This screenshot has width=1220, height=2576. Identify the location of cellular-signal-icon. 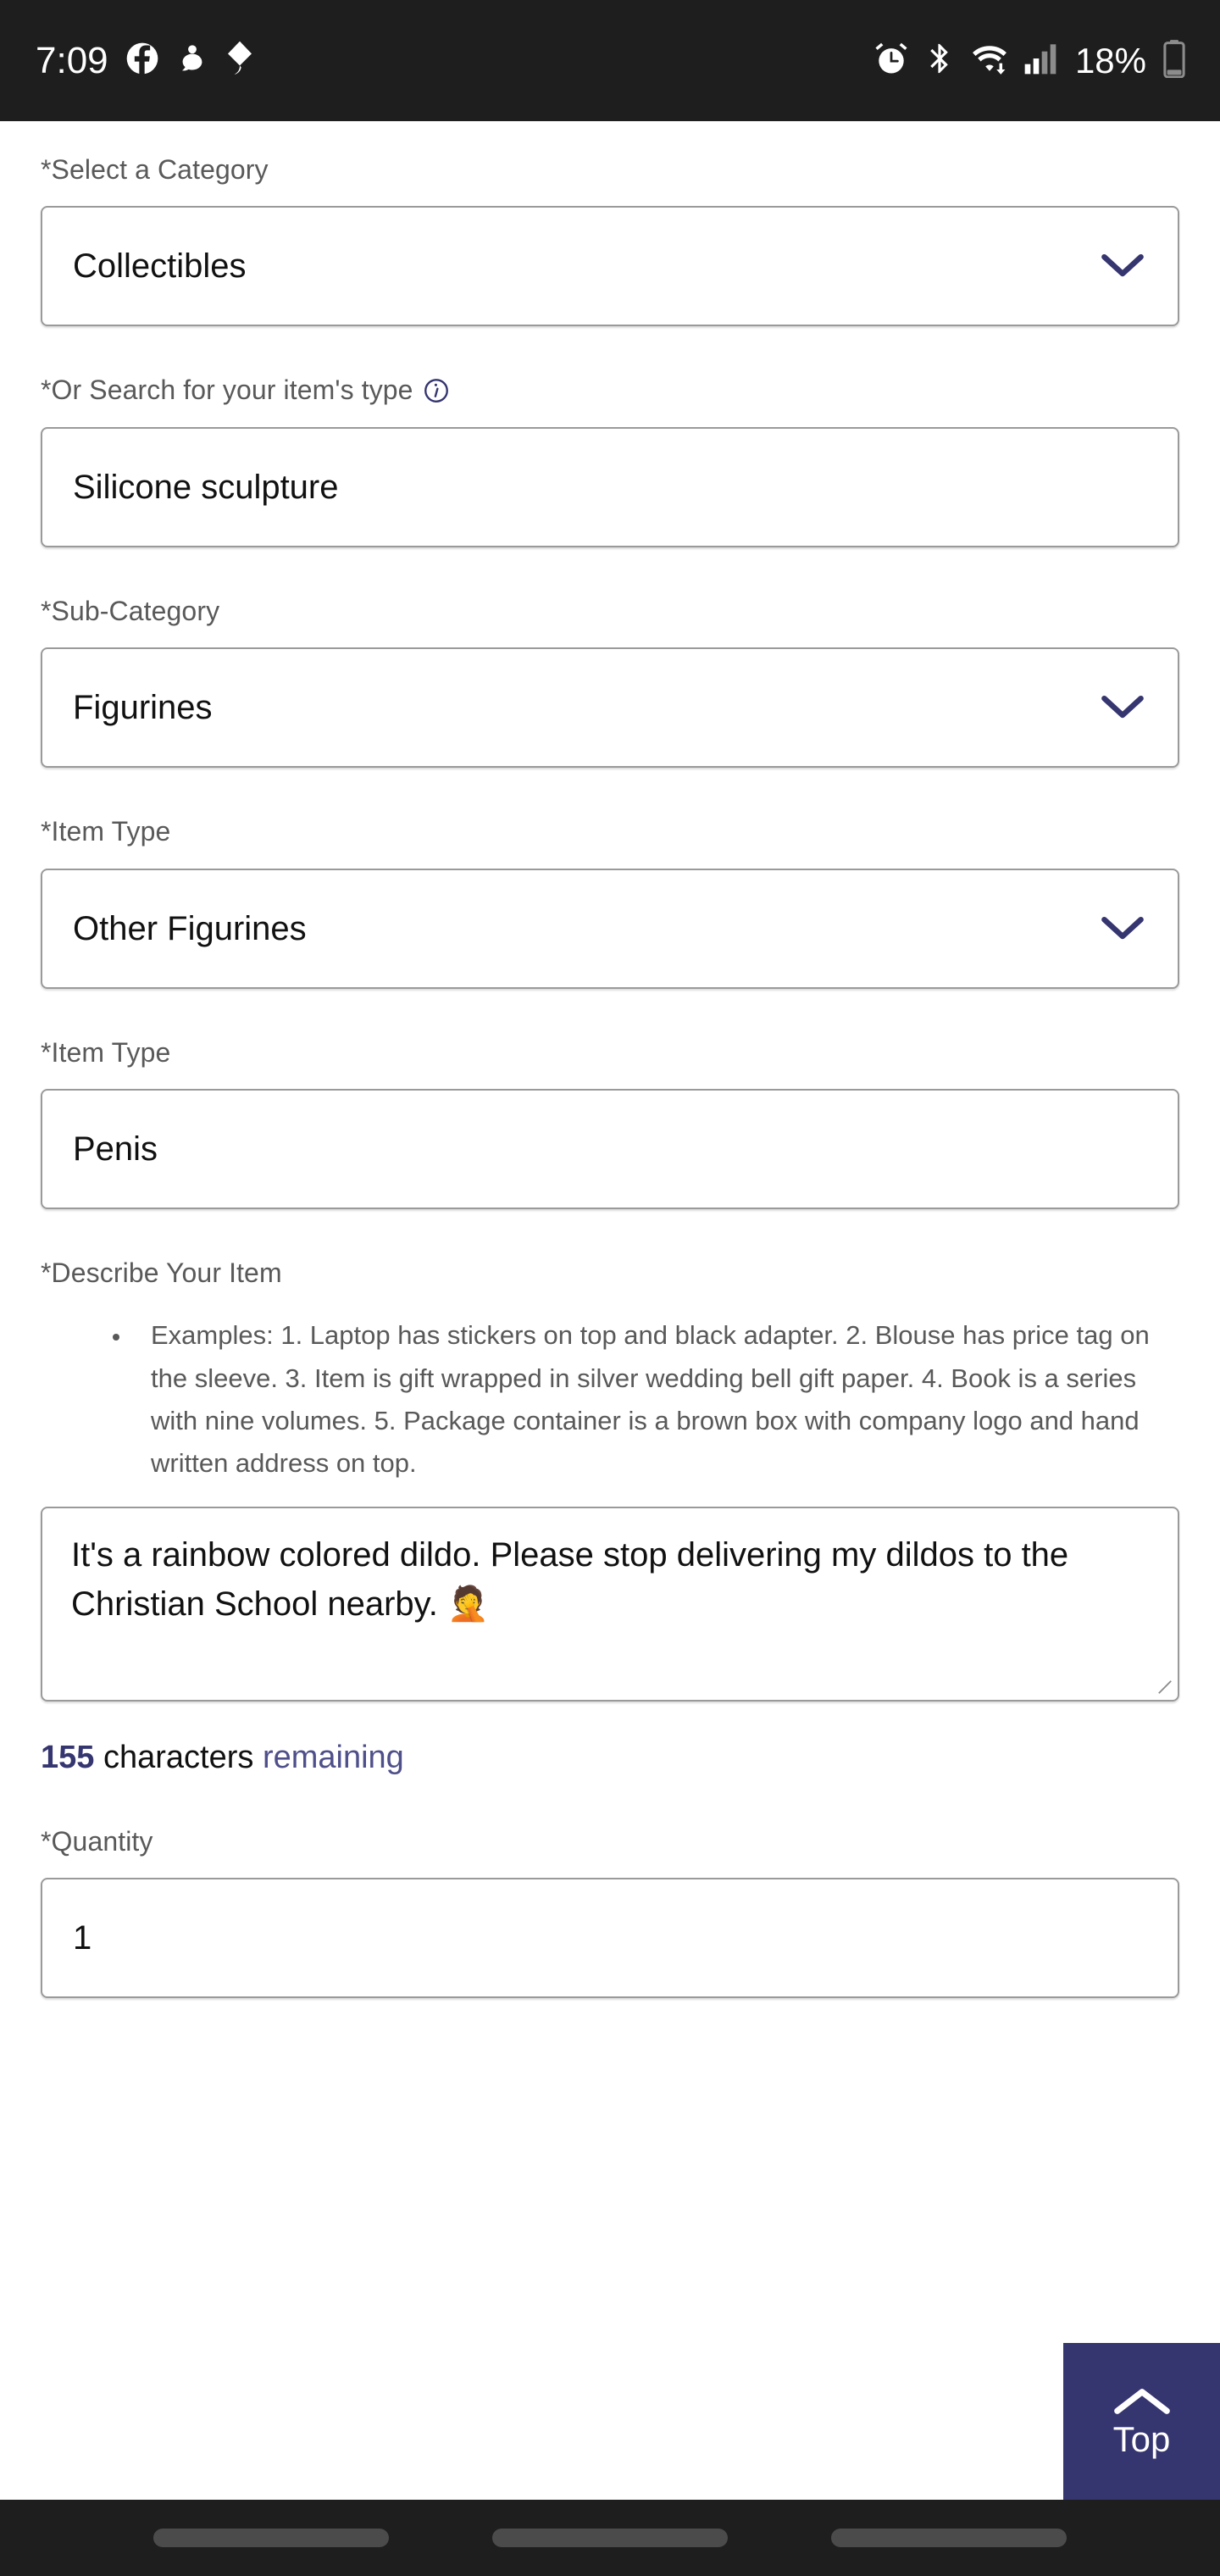
(1040, 60).